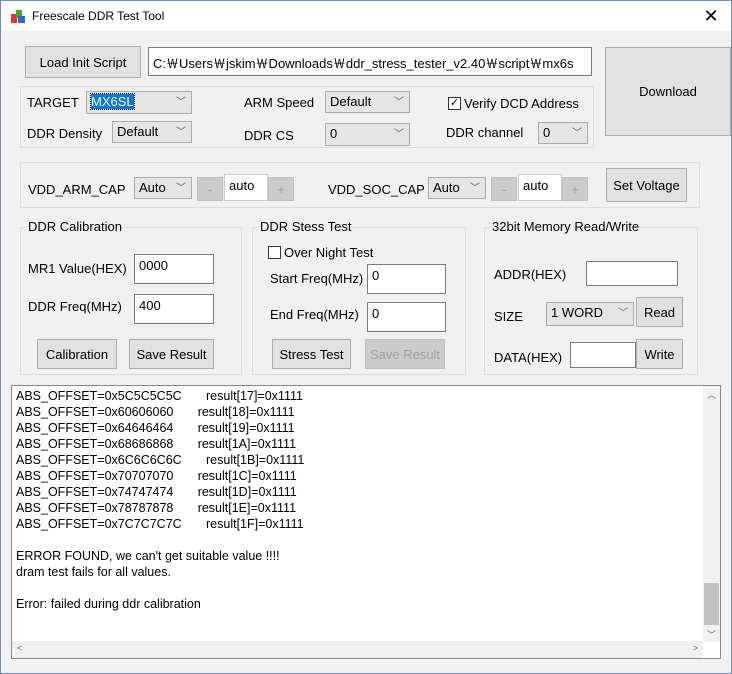  Describe the element at coordinates (659, 354) in the screenshot. I see `write-button: Write` at that location.